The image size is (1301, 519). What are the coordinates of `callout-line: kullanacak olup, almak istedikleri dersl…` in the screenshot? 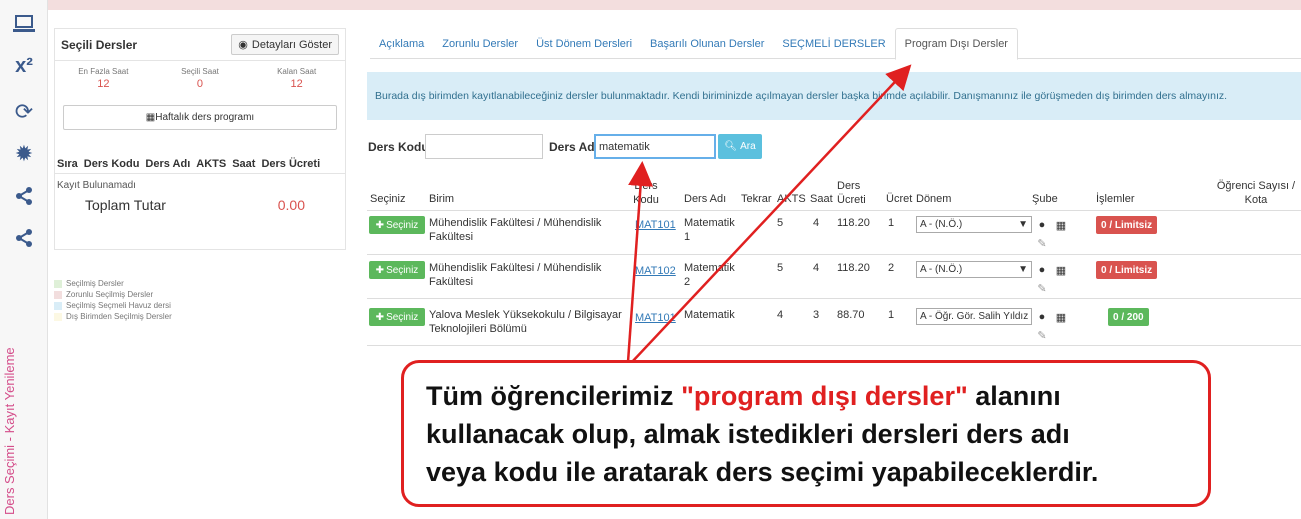 It's located at (748, 434).